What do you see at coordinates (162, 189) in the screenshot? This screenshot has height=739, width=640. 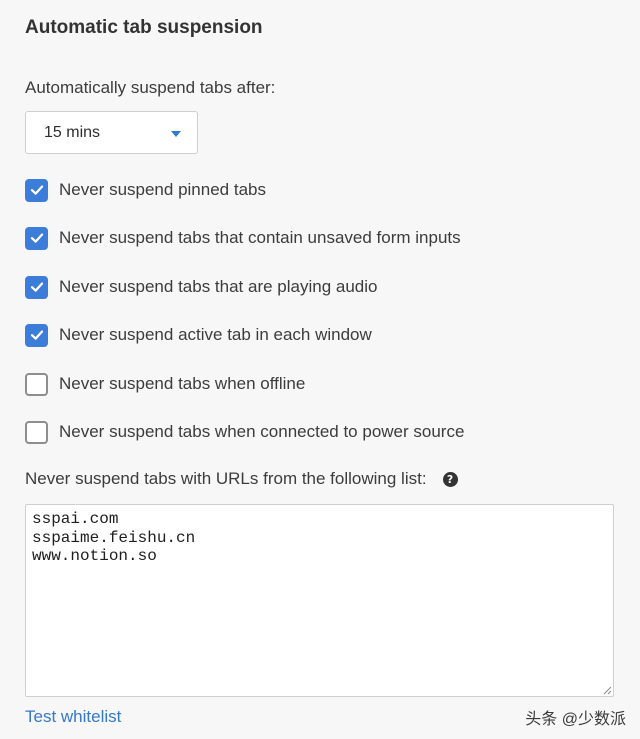 I see `option-label: Never suspend pinned tabs` at bounding box center [162, 189].